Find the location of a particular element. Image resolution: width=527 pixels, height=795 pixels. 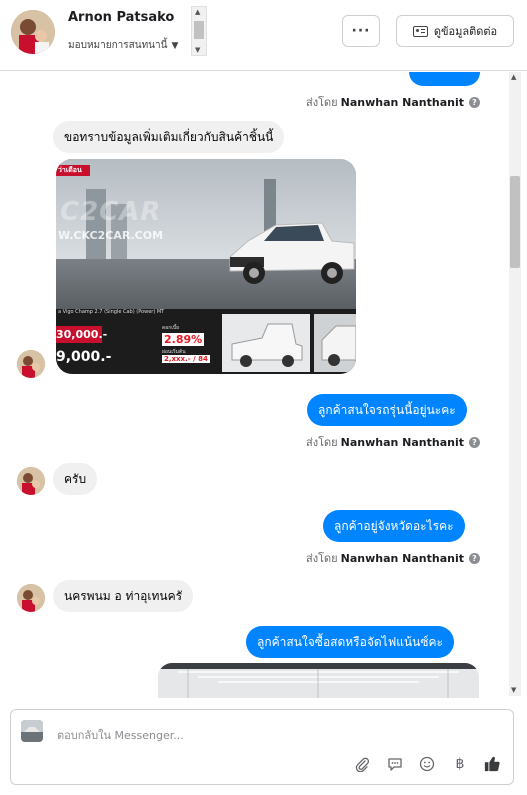

emoji-icon is located at coordinates (427, 764).